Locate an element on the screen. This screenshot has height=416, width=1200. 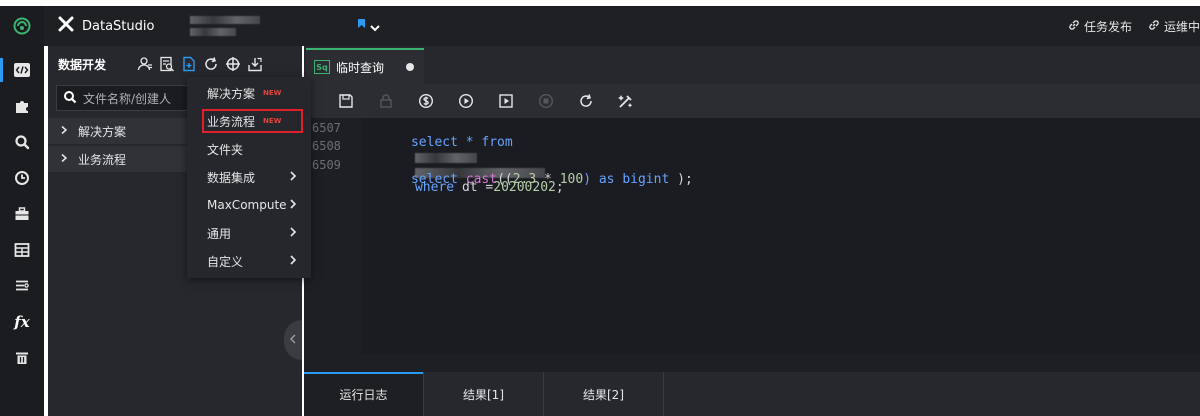
save-icon is located at coordinates (346, 101).